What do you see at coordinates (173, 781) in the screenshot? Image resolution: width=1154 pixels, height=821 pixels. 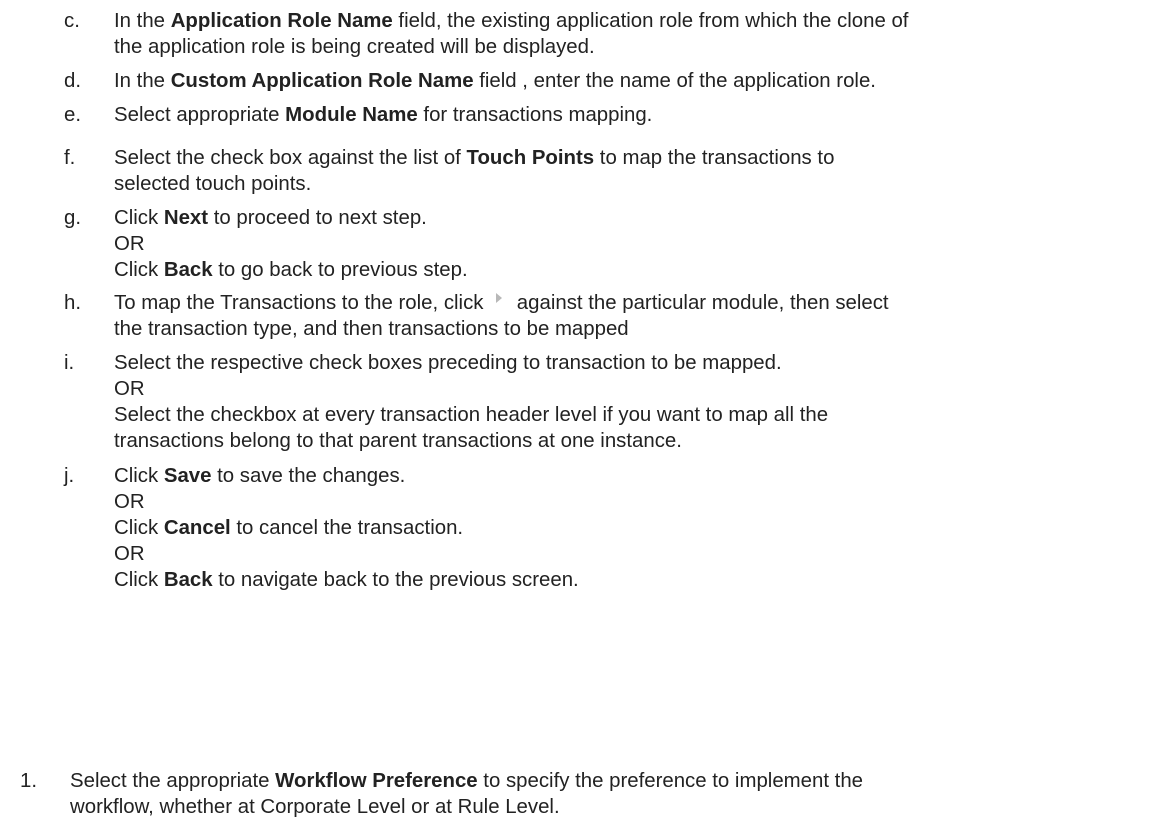 I see `text-segment: Select the appropriate` at bounding box center [173, 781].